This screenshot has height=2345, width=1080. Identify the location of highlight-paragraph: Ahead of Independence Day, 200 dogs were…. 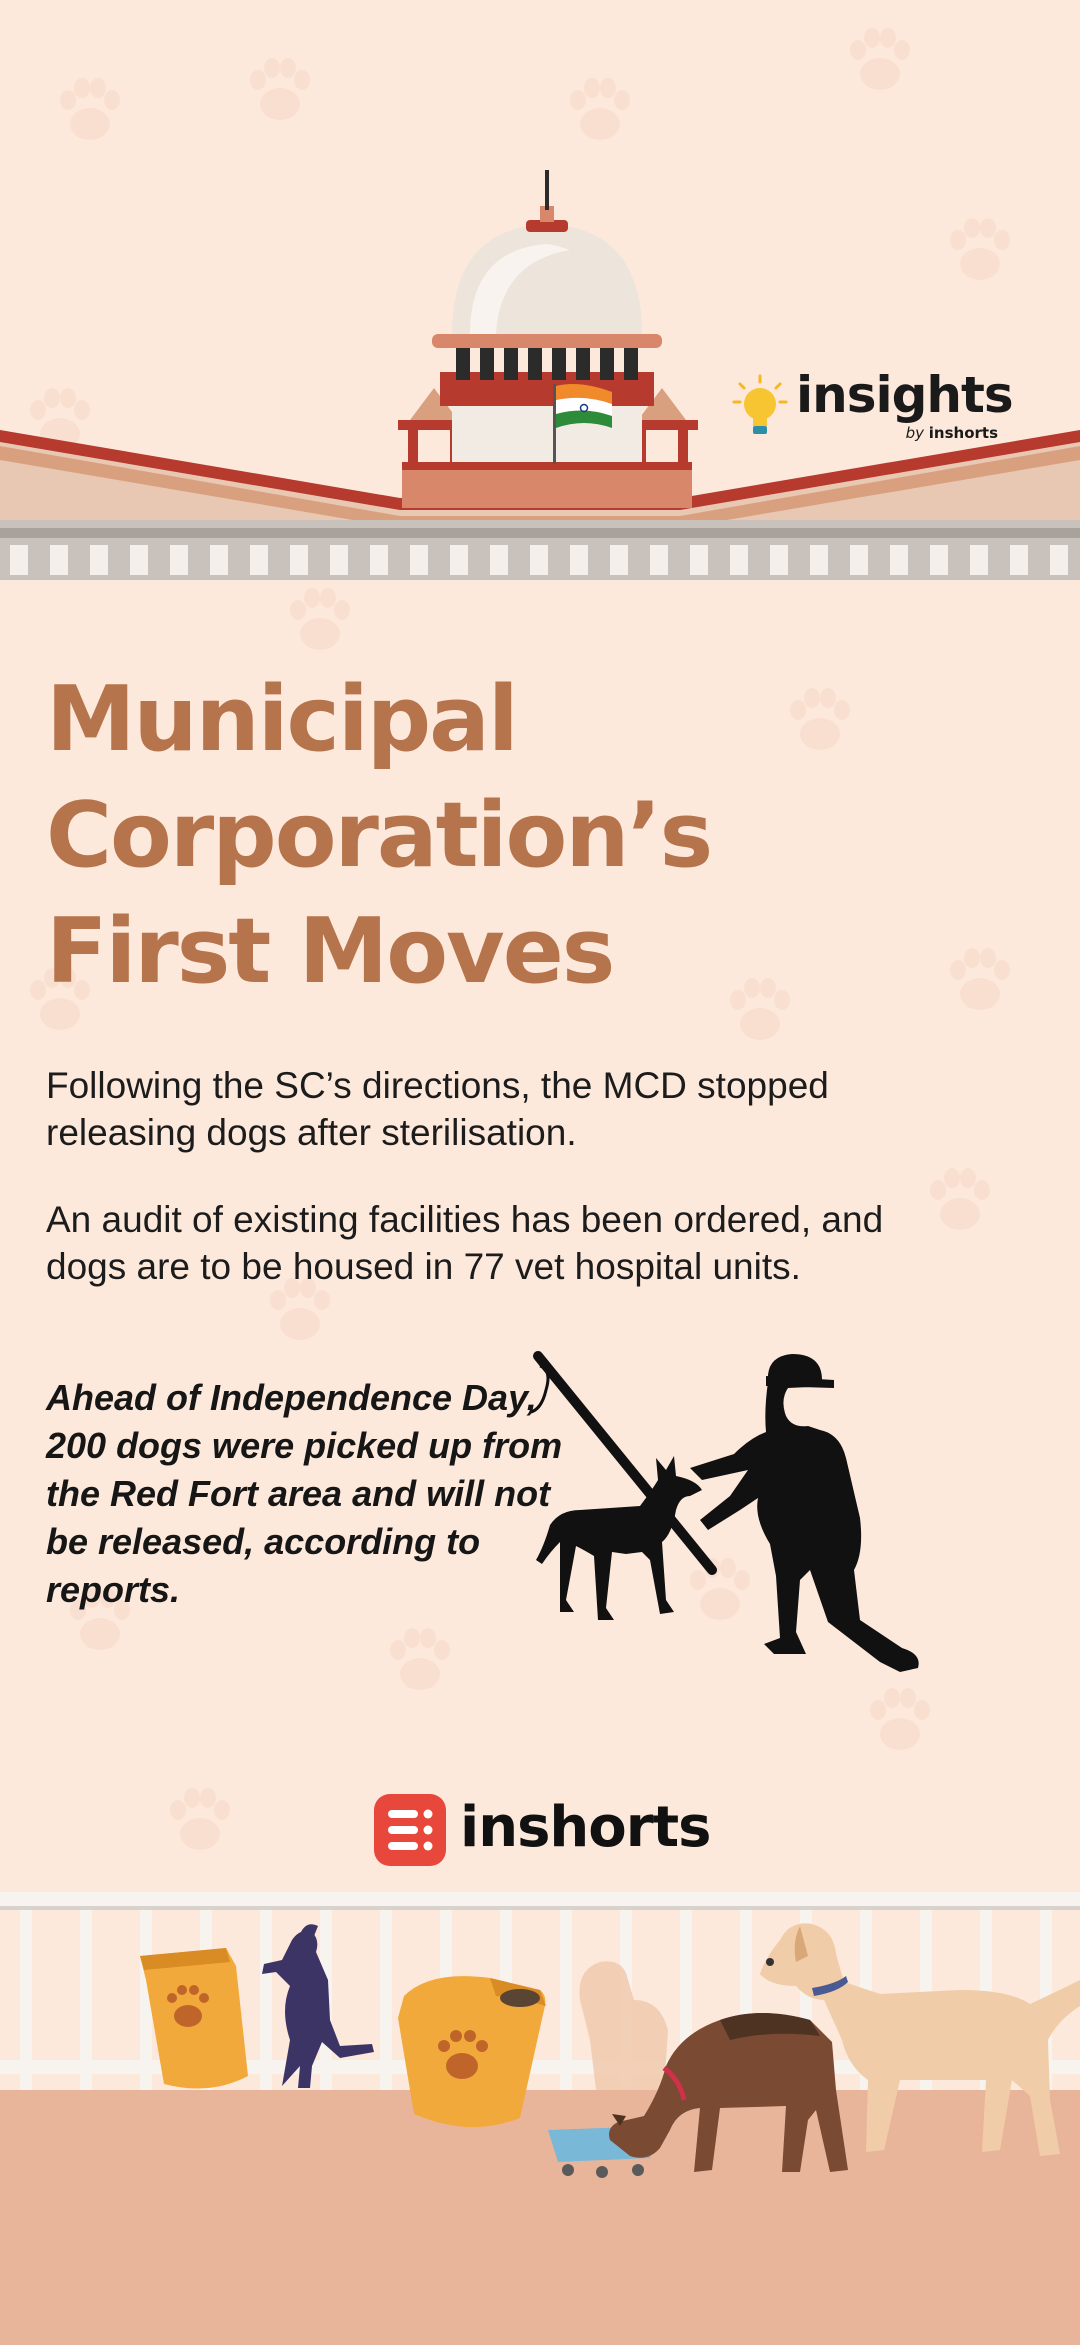
(304, 1493).